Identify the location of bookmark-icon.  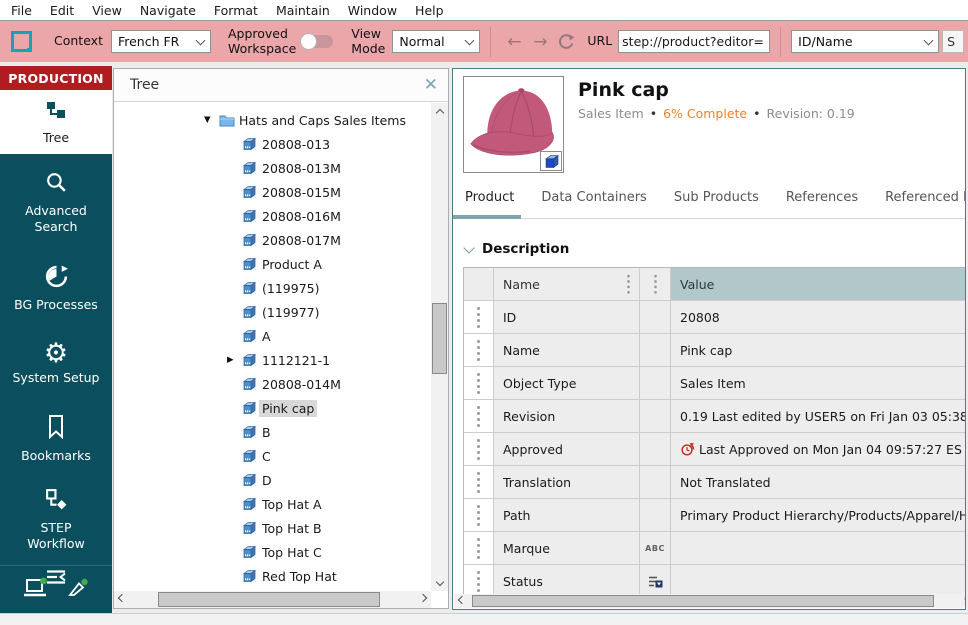
(56, 429).